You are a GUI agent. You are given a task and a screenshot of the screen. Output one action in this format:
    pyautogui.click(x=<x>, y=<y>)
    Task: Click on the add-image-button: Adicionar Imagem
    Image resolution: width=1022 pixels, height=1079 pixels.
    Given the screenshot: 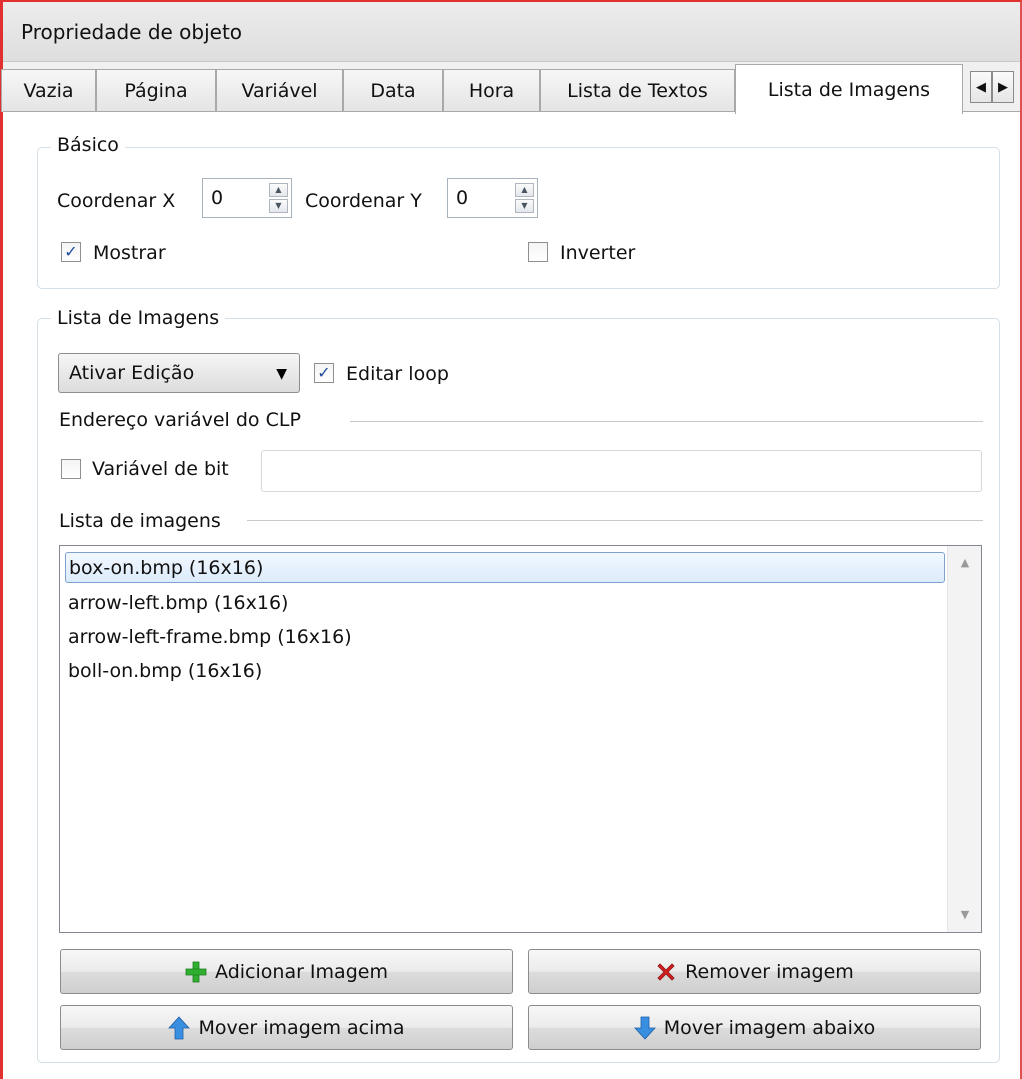 What is the action you would take?
    pyautogui.click(x=286, y=971)
    